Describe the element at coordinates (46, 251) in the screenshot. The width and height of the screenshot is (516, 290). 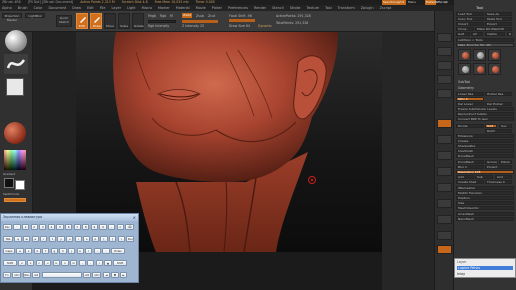
I see `key-2-4: f` at that location.